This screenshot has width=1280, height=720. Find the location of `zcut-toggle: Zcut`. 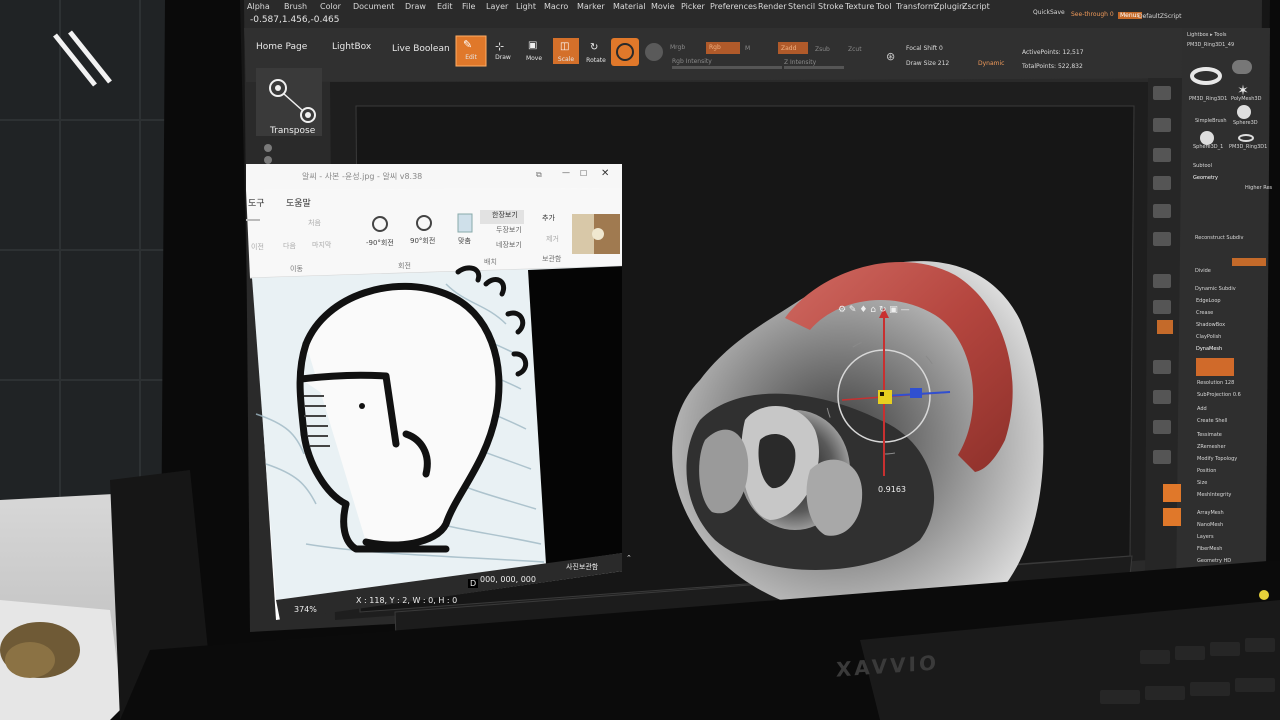

zcut-toggle: Zcut is located at coordinates (855, 49).